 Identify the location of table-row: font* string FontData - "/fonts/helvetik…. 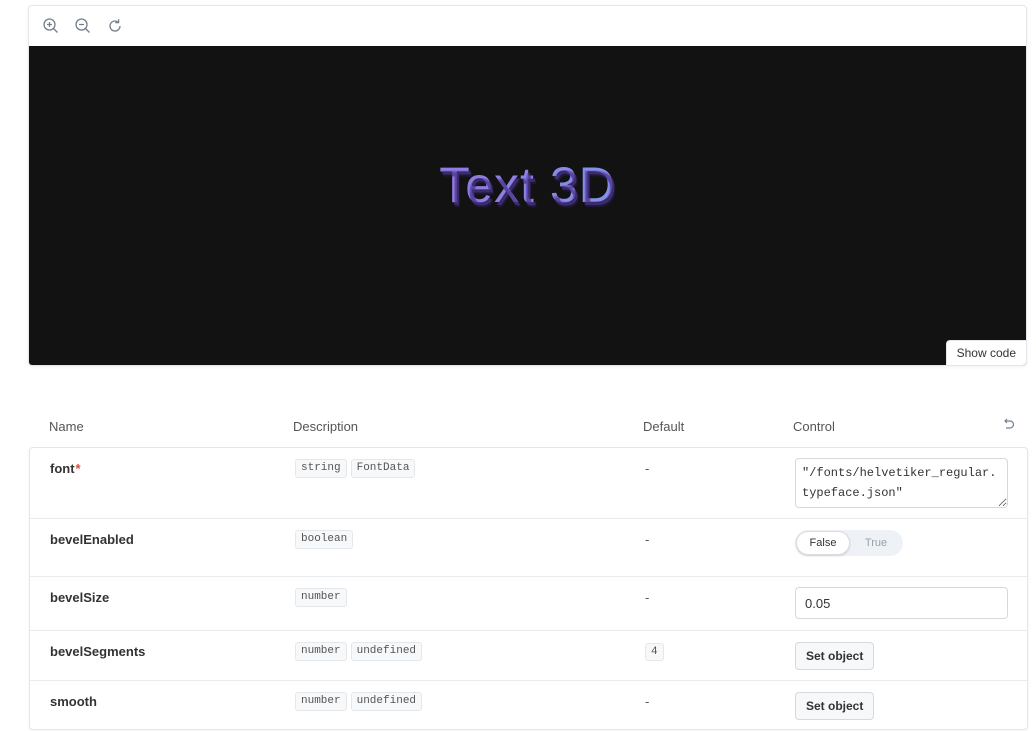
(528, 483).